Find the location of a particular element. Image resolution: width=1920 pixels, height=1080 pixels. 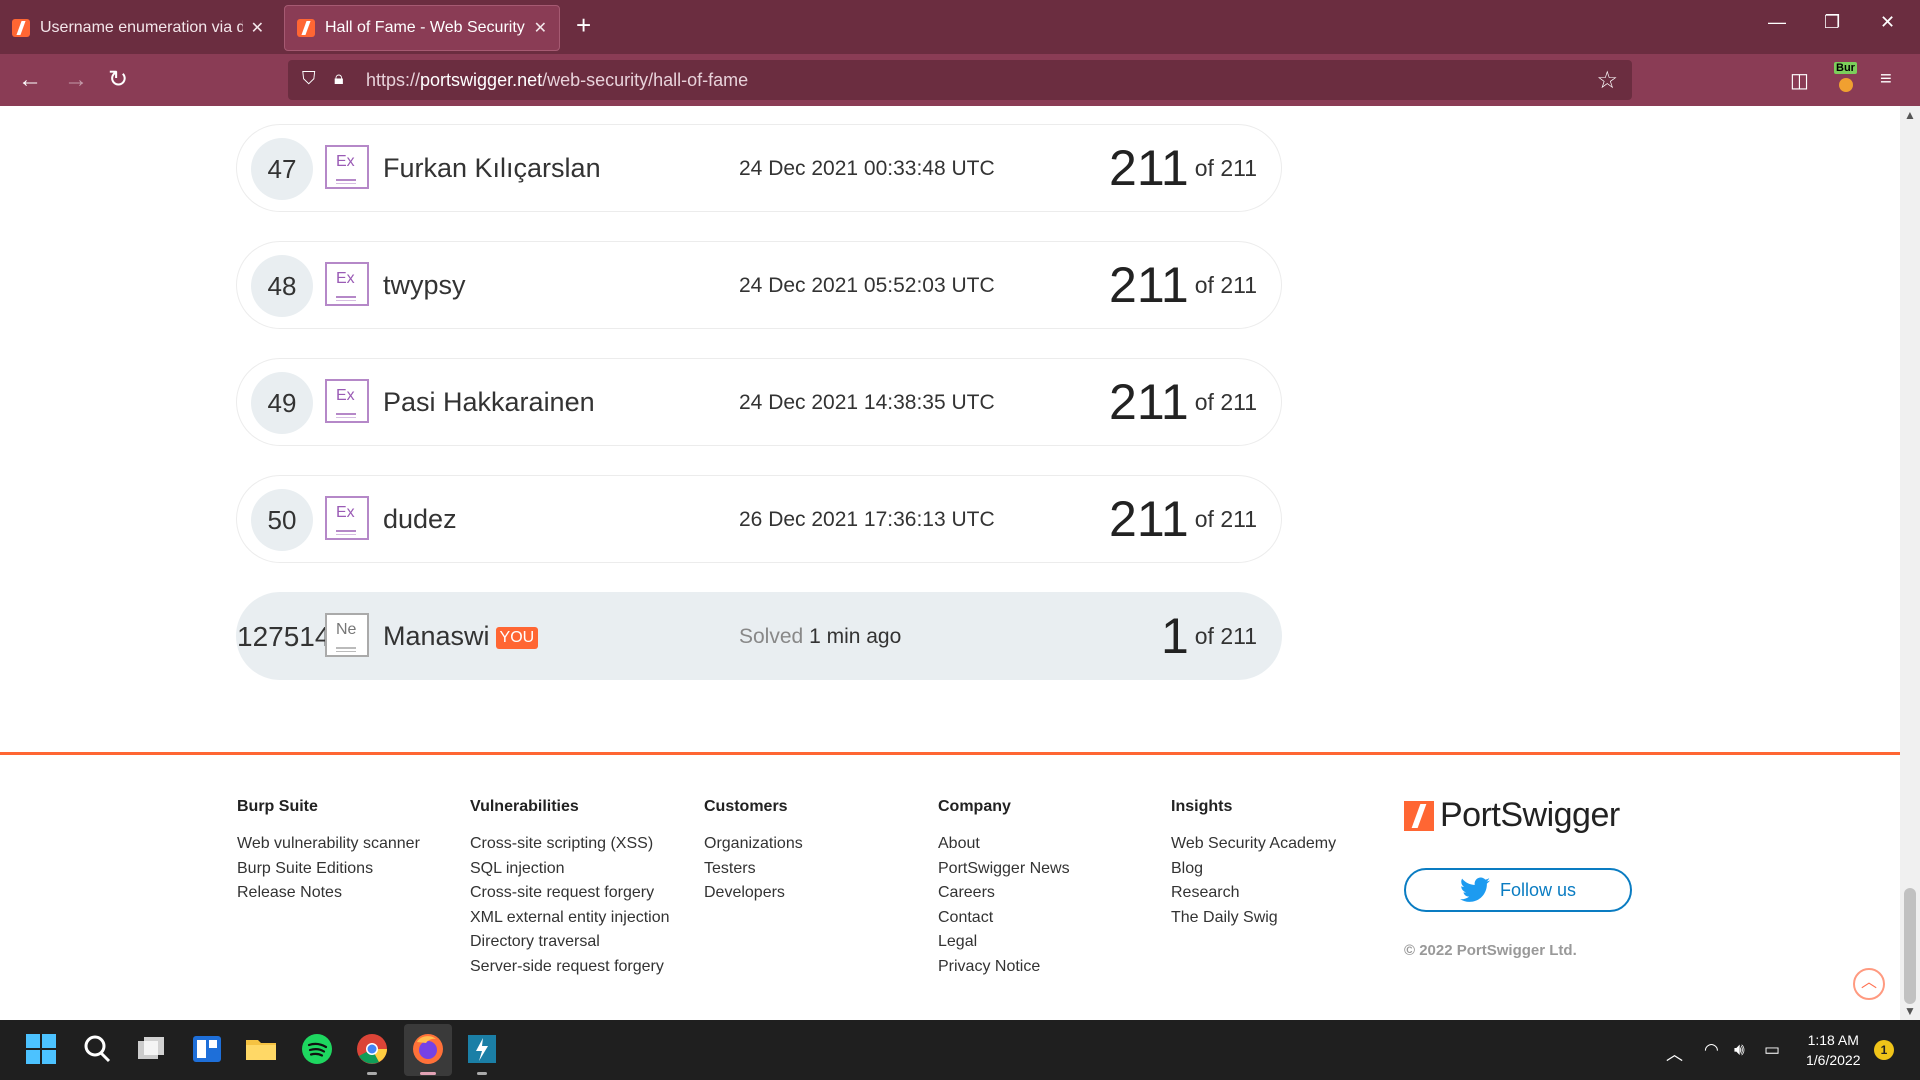

burp-extension-icon: Bur is located at coordinates (1847, 77).